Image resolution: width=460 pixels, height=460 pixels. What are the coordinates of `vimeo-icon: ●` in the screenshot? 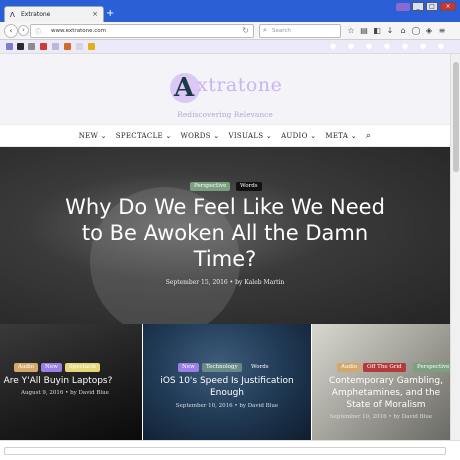 It's located at (369, 46).